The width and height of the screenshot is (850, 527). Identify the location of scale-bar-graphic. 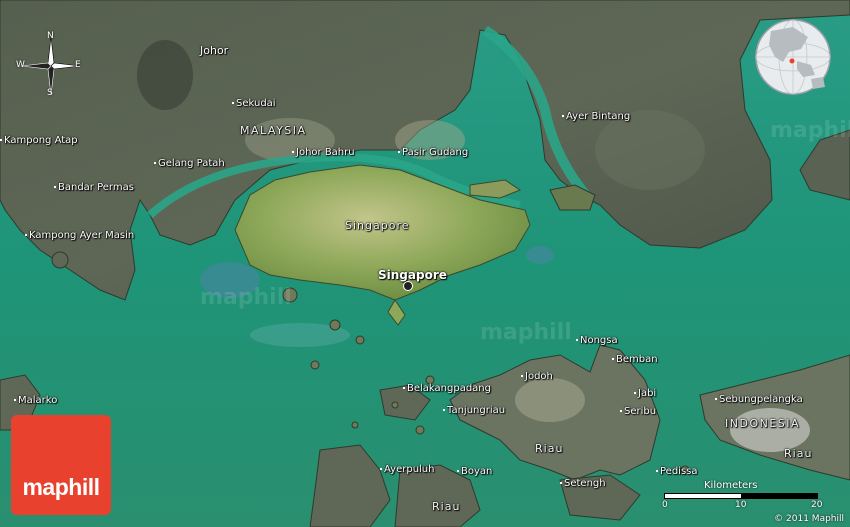
(741, 496).